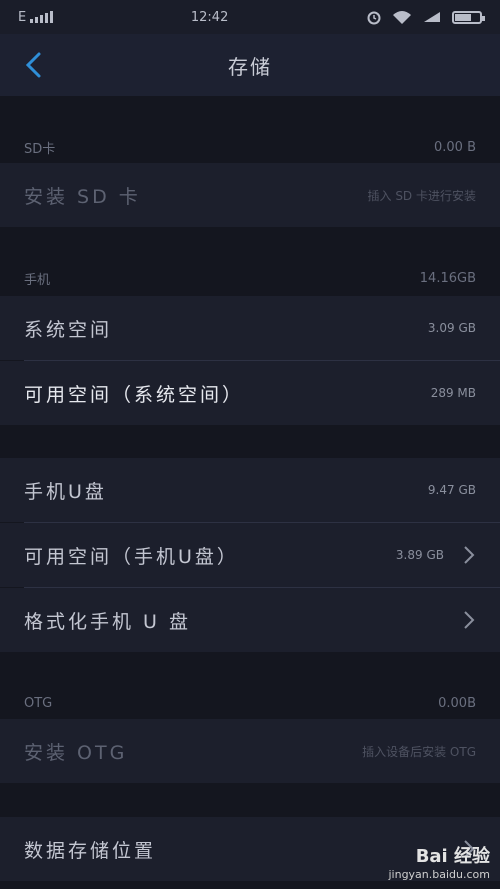 This screenshot has height=889, width=500. Describe the element at coordinates (432, 17) in the screenshot. I see `network-icon` at that location.